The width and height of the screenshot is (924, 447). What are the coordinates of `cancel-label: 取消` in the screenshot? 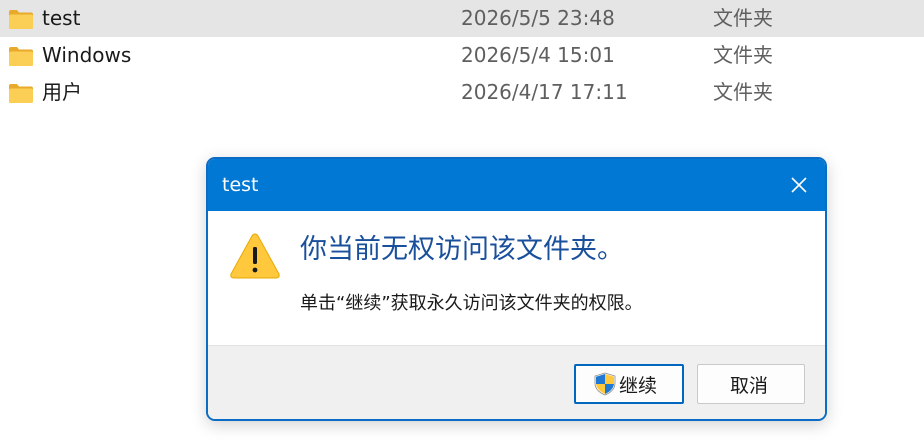 It's located at (749, 385).